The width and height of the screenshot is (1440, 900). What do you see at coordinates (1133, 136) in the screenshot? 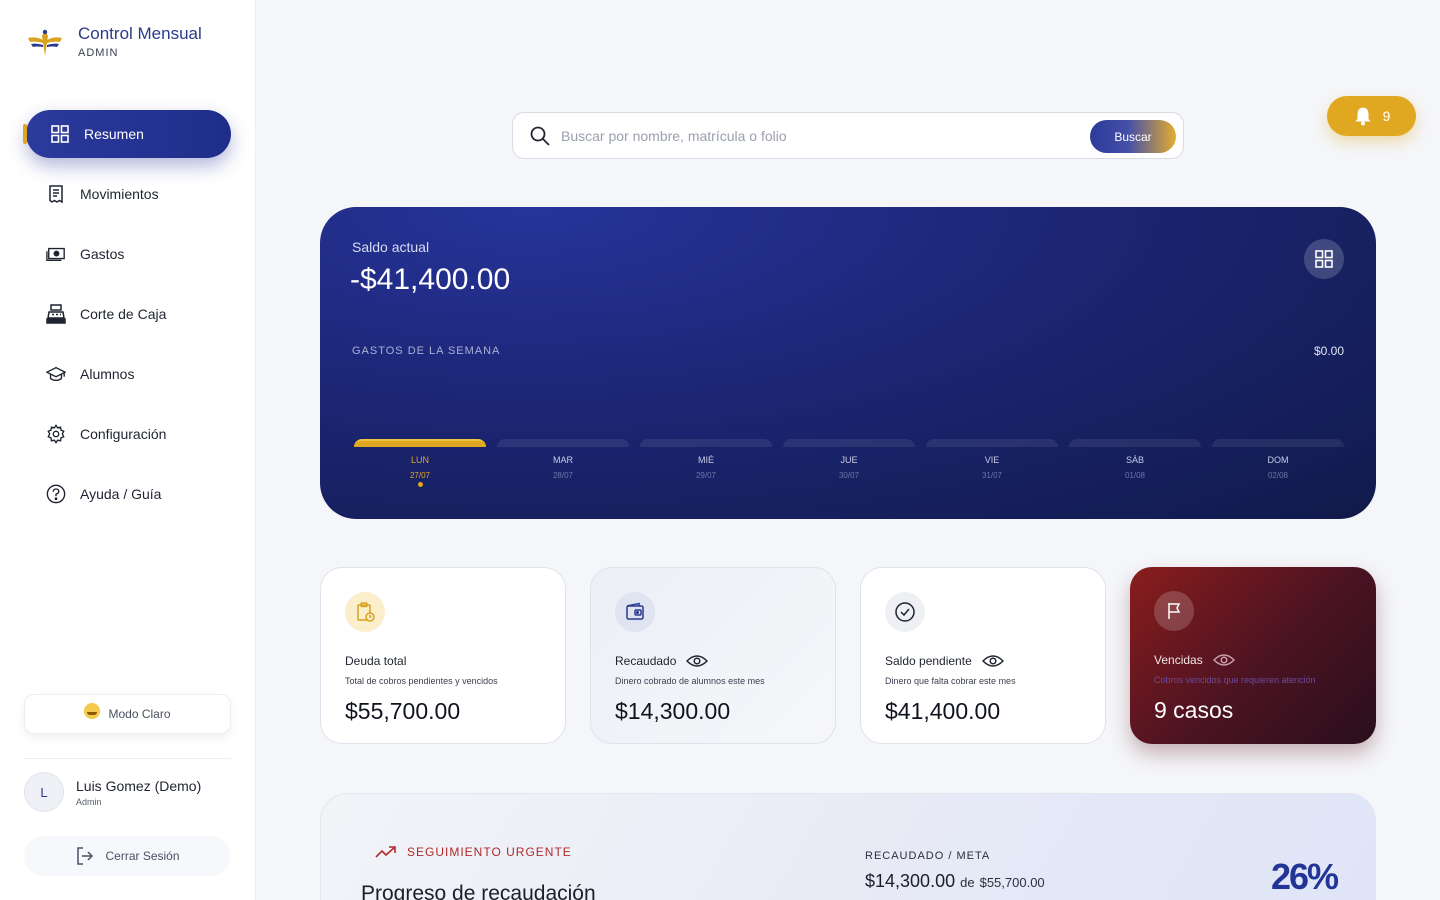
I see `search-button: Buscar` at bounding box center [1133, 136].